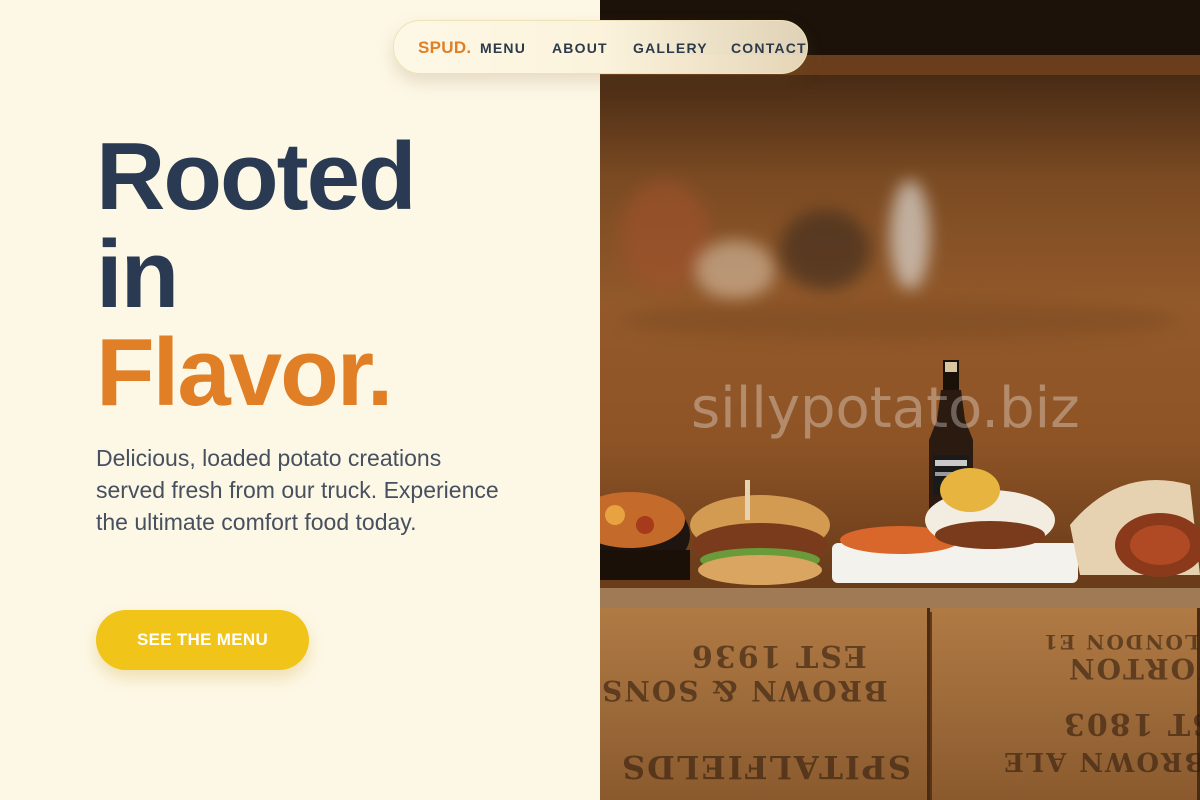  Describe the element at coordinates (778, 655) in the screenshot. I see `crate-stamp: EST 1936` at that location.